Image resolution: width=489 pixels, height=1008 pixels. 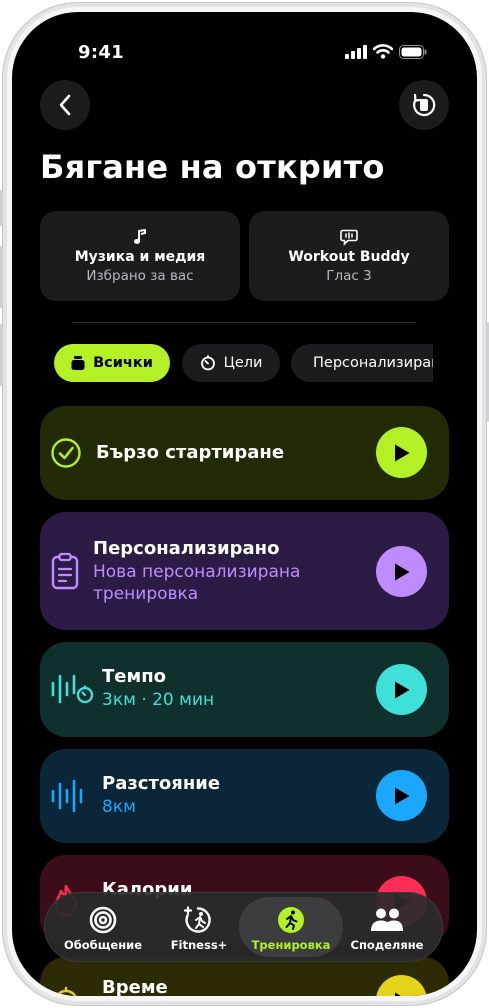 I want to click on filter-all-label: Всички, so click(x=123, y=363).